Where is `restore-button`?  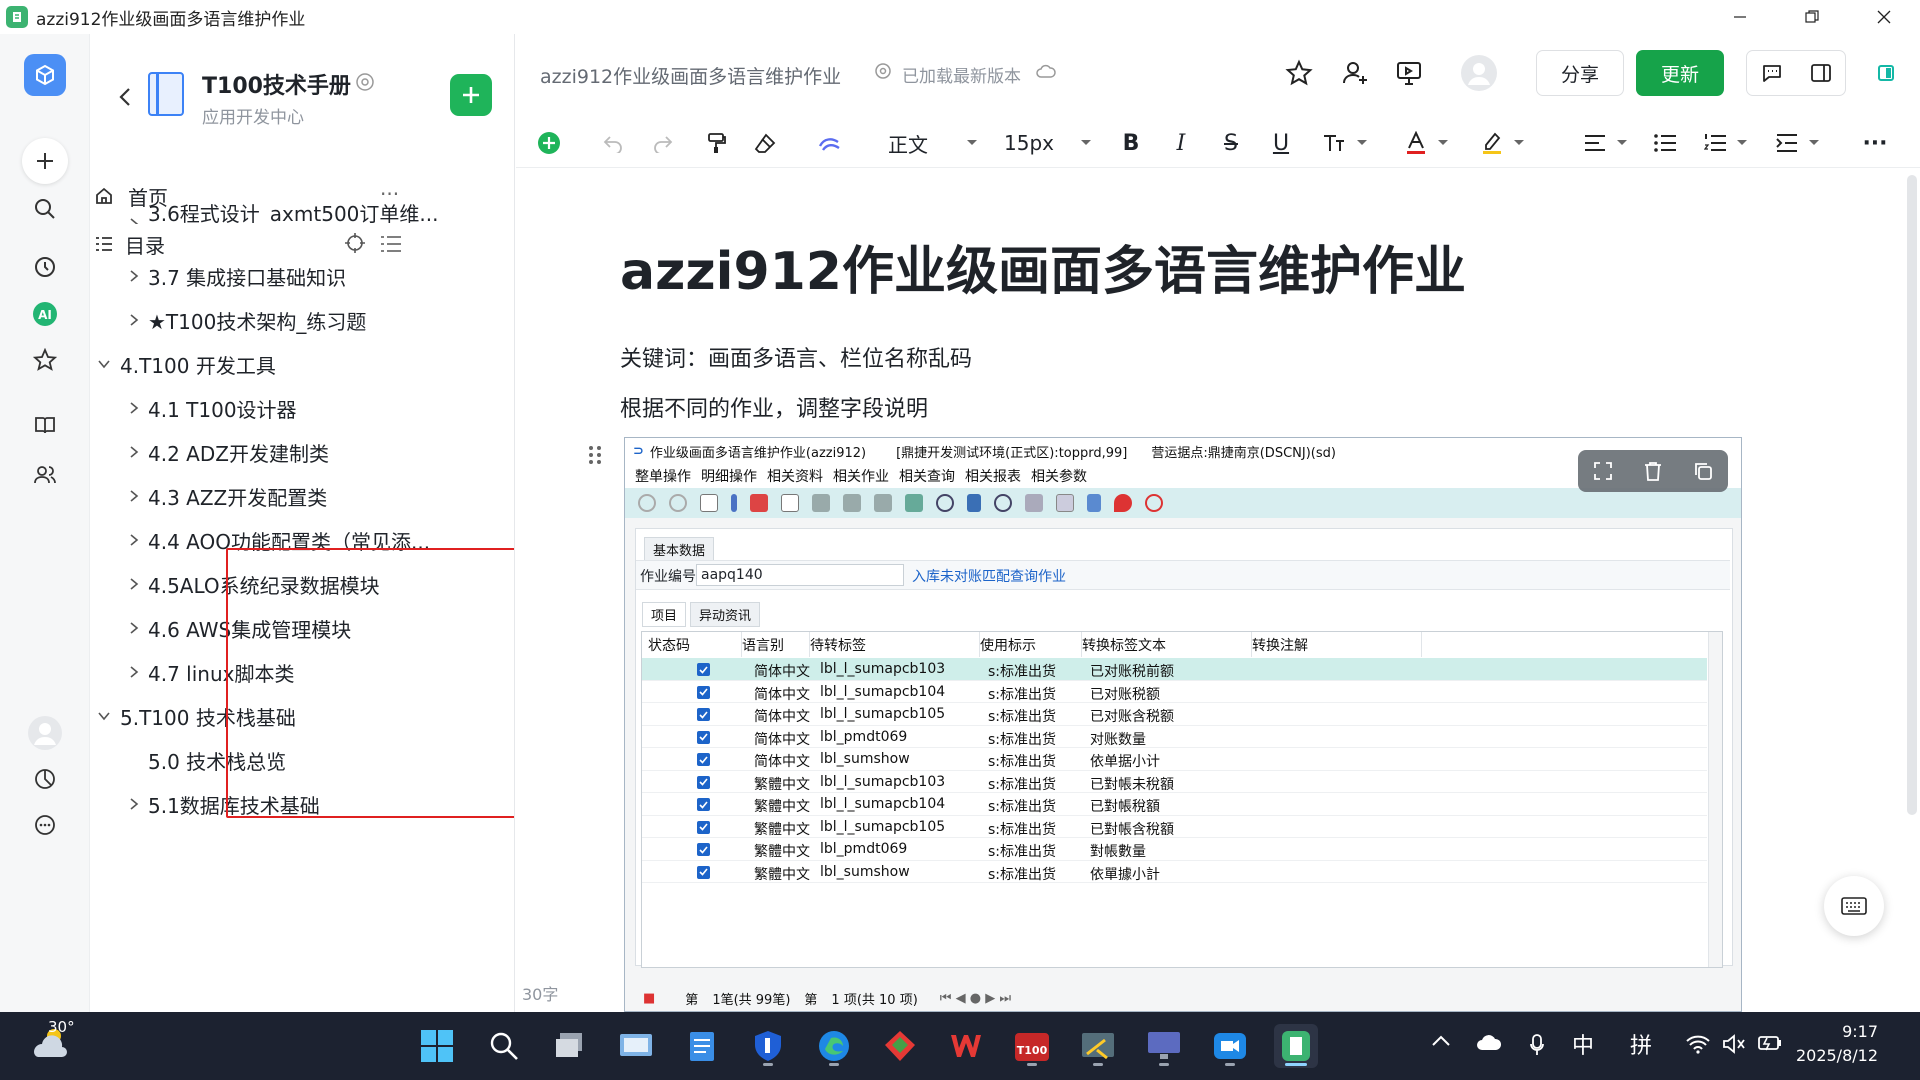 restore-button is located at coordinates (1812, 17).